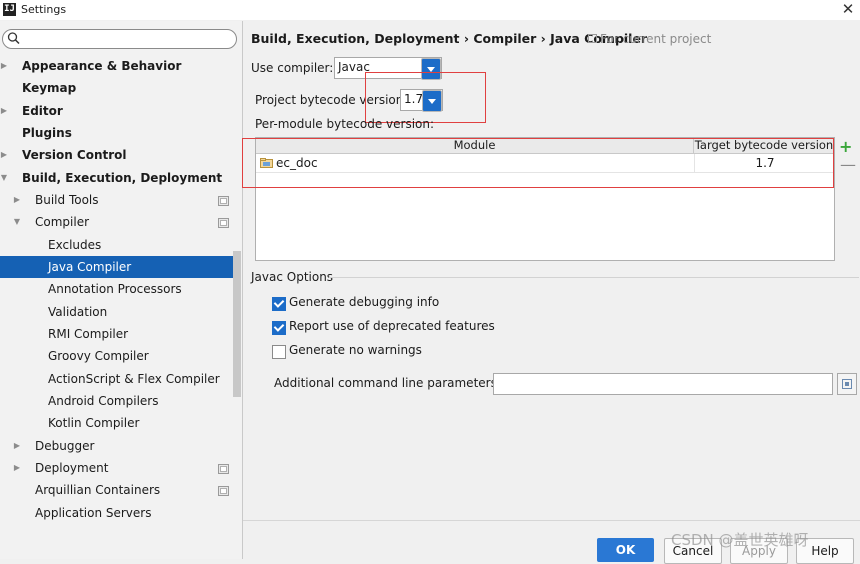 The width and height of the screenshot is (860, 564). Describe the element at coordinates (848, 9) in the screenshot. I see `close-icon: ✕` at that location.